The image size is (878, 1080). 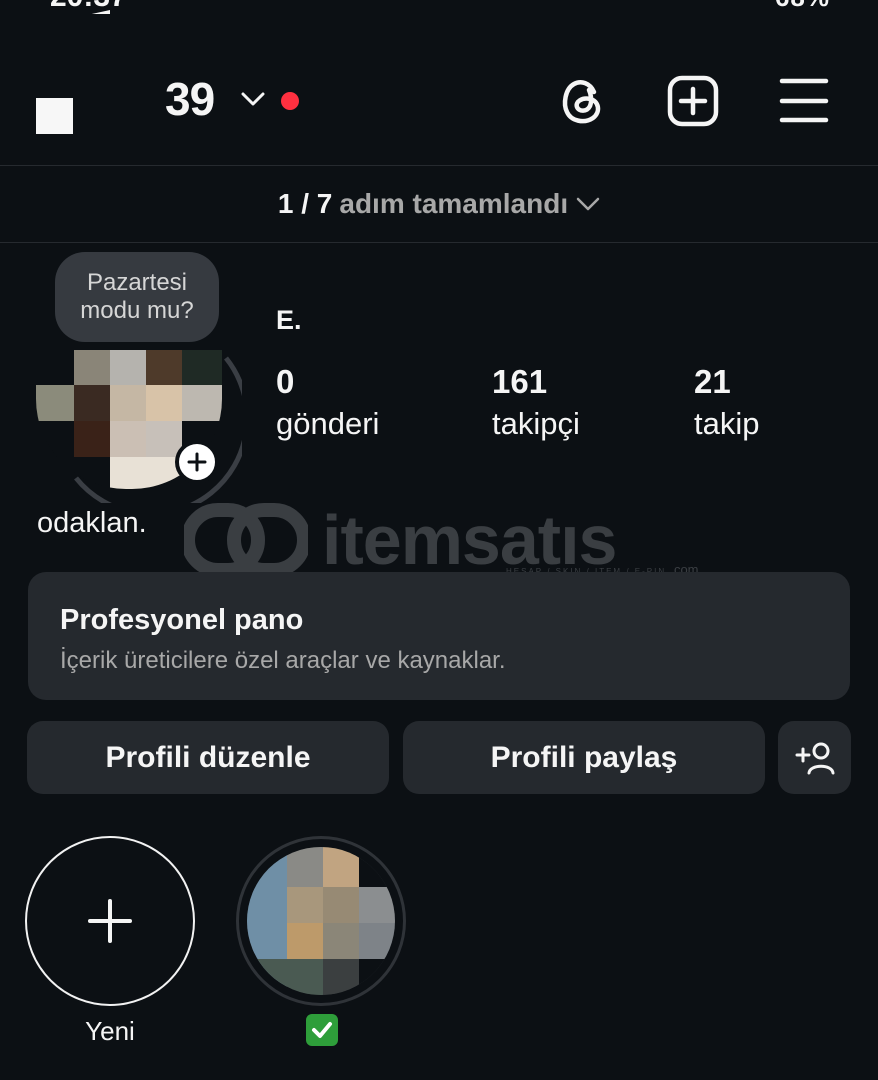 I want to click on threads-icon, so click(x=583, y=101).